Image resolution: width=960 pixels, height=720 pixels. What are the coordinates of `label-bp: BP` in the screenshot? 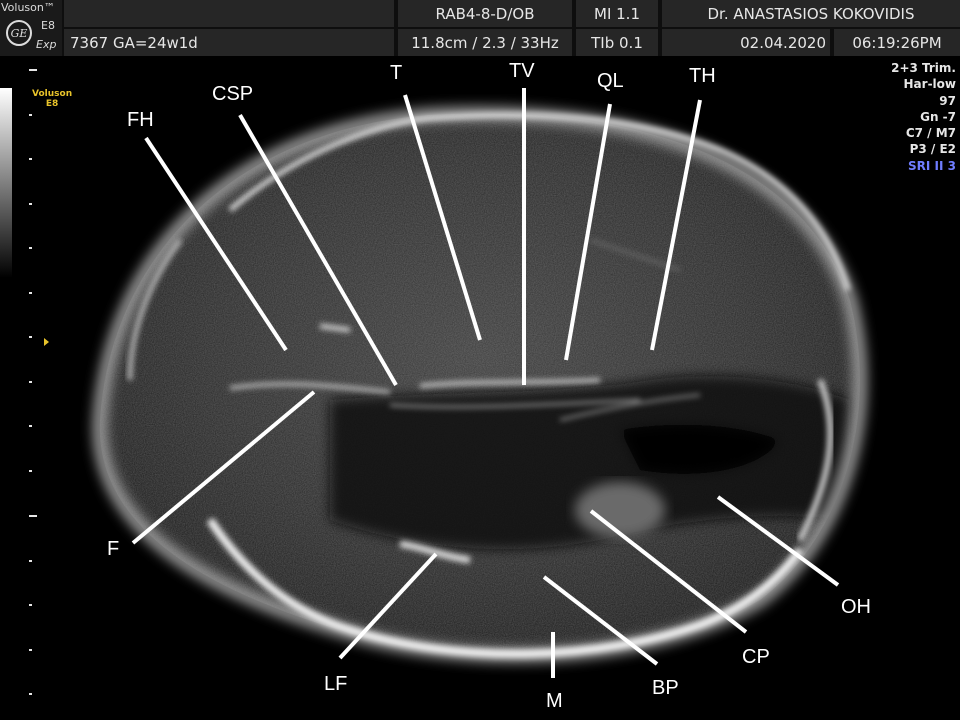 It's located at (665, 688).